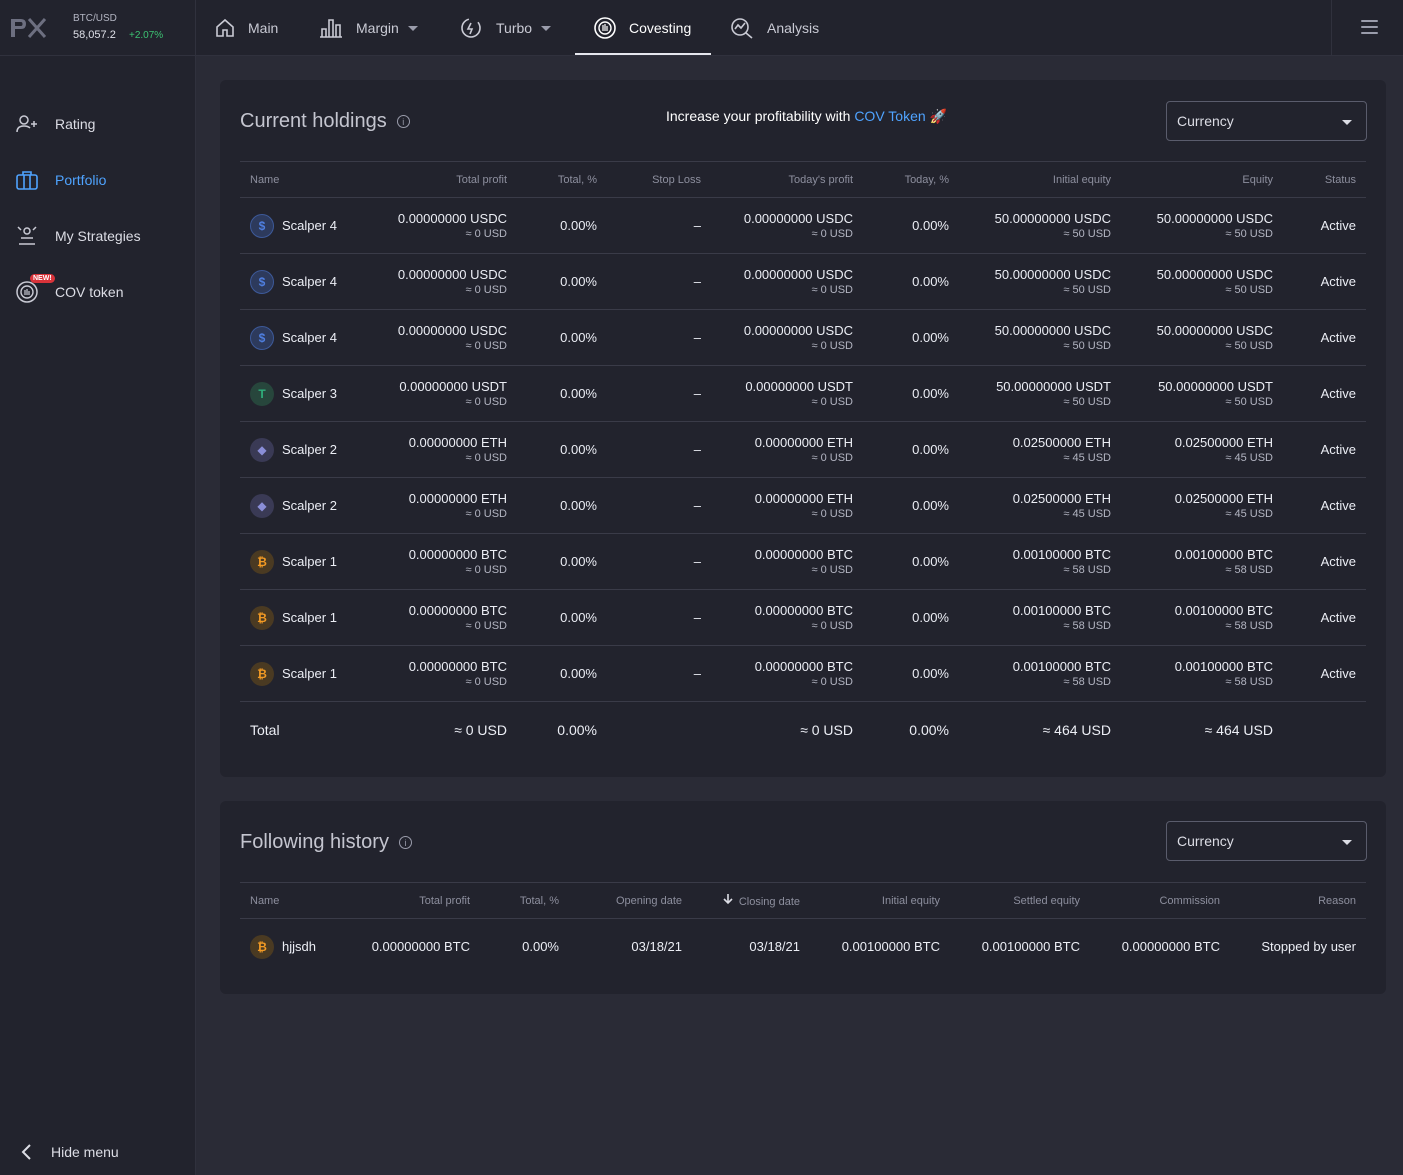 The width and height of the screenshot is (1403, 1175). What do you see at coordinates (98, 1152) in the screenshot?
I see `hide-menu-button: Hide menu` at bounding box center [98, 1152].